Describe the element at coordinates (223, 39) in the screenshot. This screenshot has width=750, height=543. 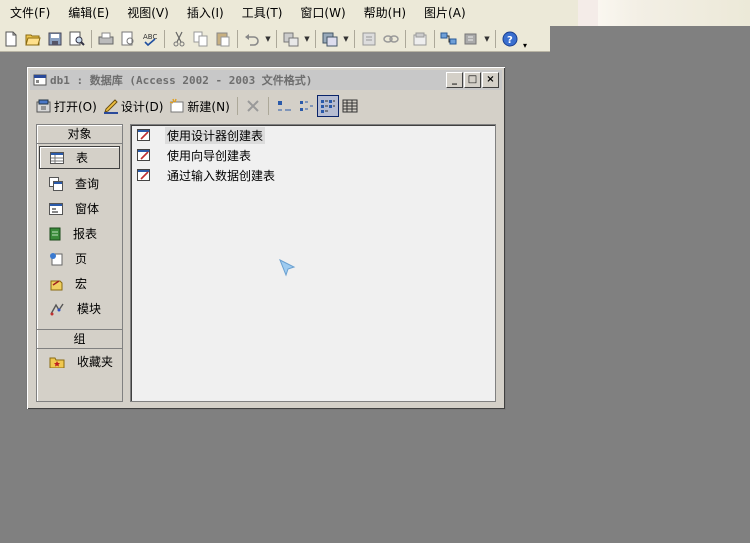
I see `paste-icon` at that location.